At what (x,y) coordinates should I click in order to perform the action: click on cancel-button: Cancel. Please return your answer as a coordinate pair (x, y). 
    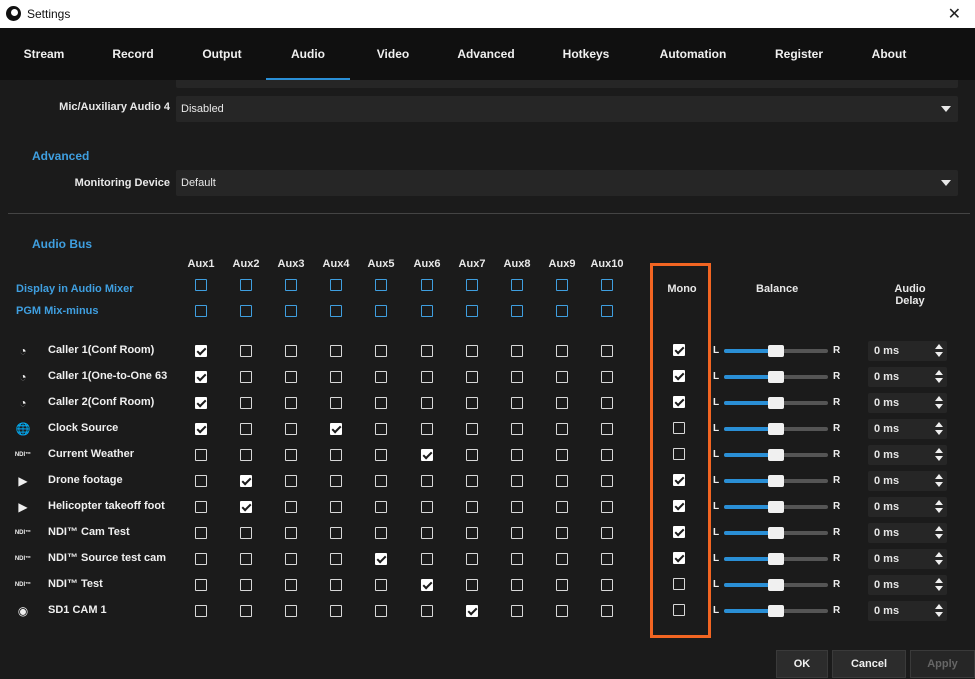
    Looking at the image, I should click on (869, 664).